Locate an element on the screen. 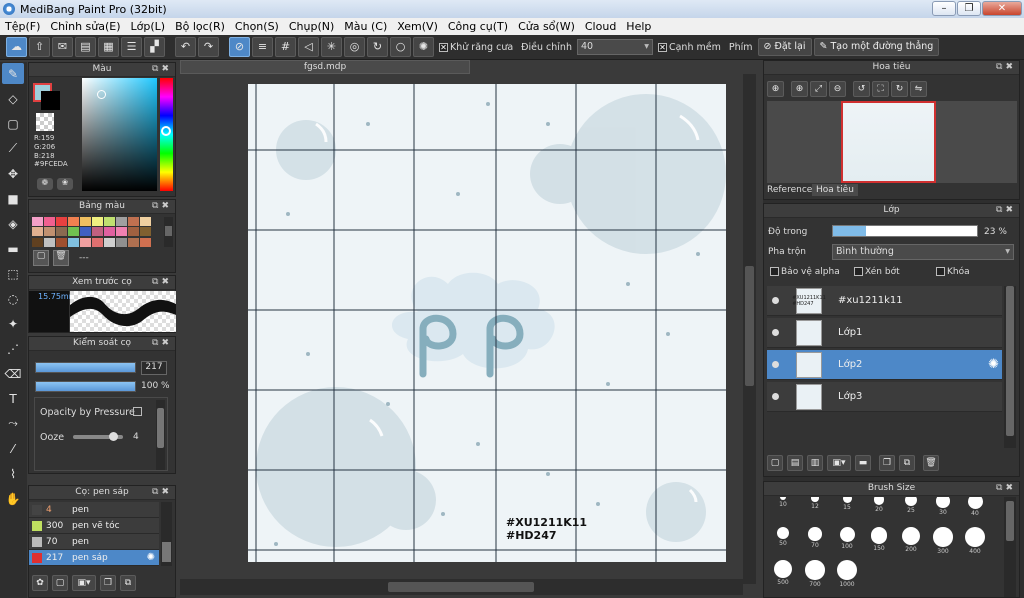  brush-list-scrollbar is located at coordinates (166, 534).